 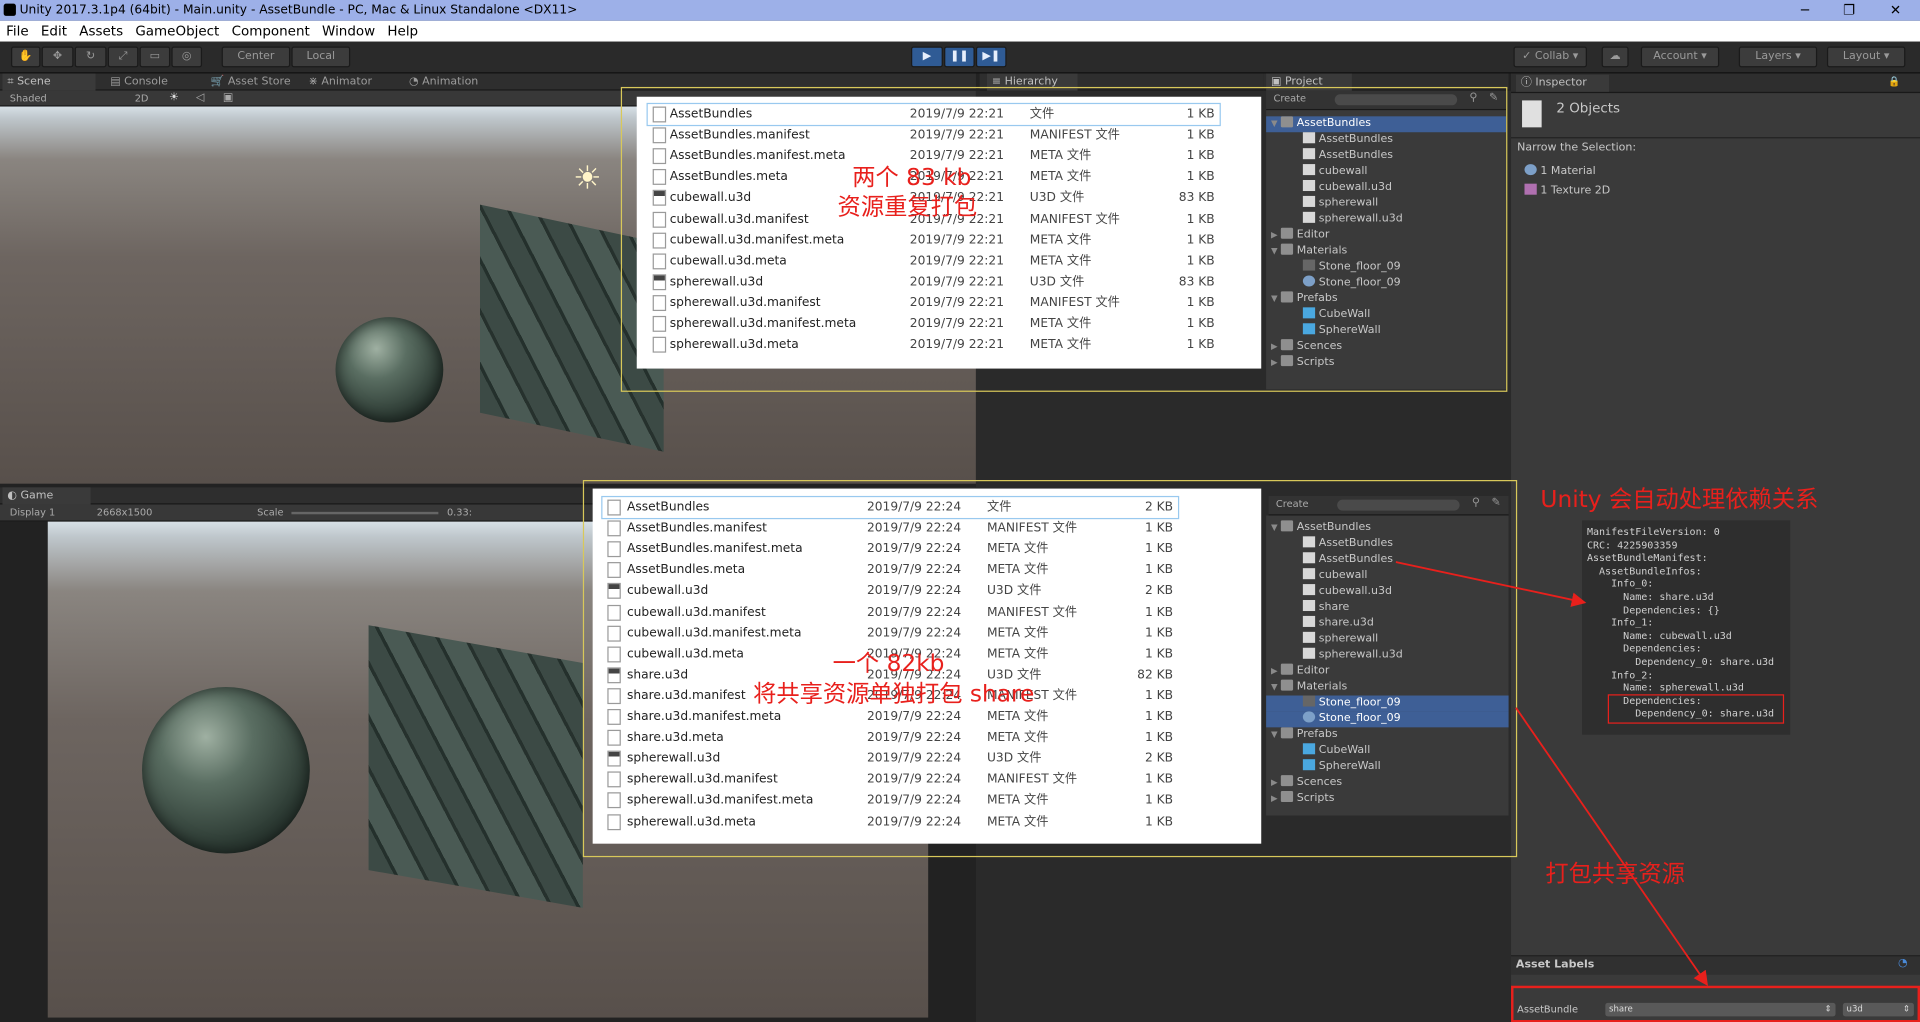 I want to click on arrow-to-manifest, so click(x=1491, y=584).